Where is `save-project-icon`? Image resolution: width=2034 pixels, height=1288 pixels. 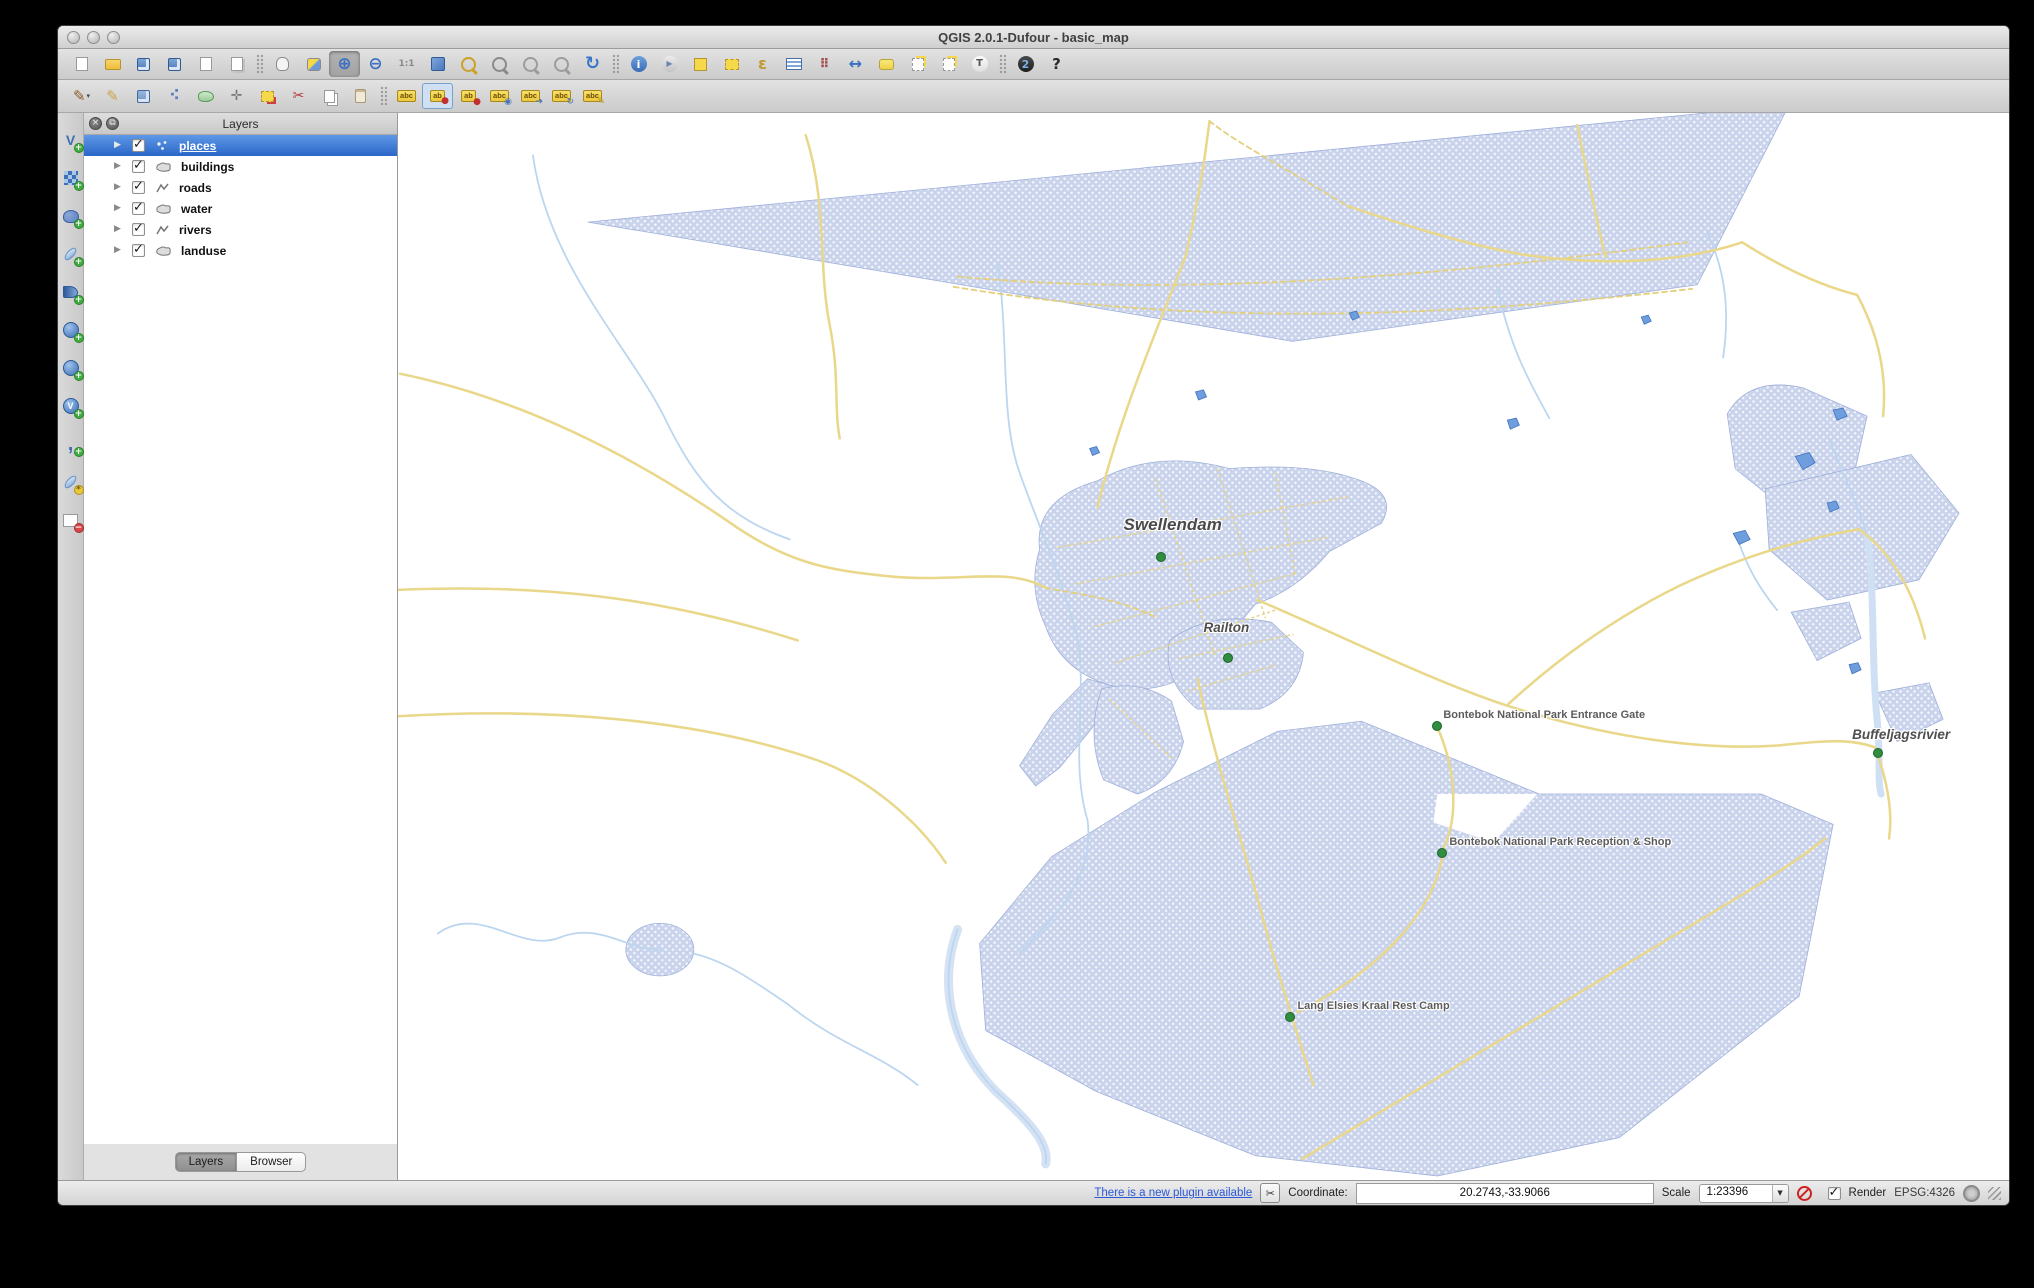
save-project-icon is located at coordinates (143, 64).